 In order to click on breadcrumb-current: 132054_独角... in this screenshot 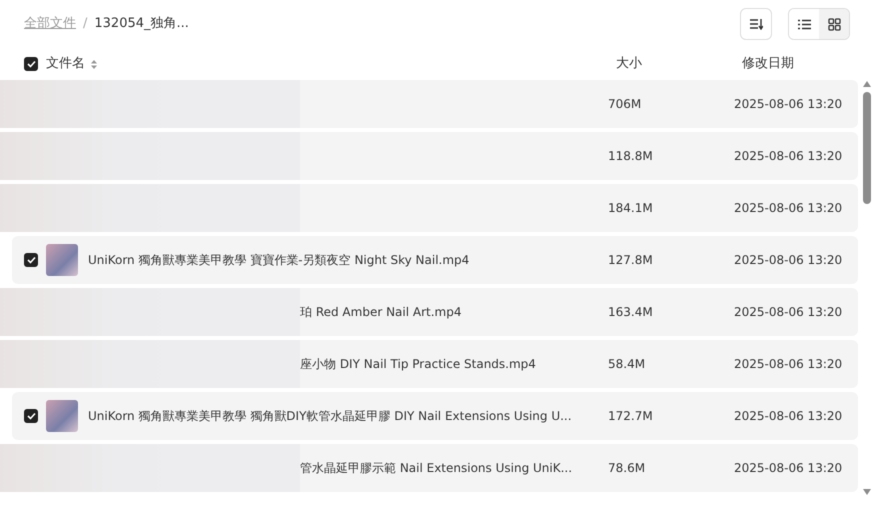, I will do `click(141, 24)`.